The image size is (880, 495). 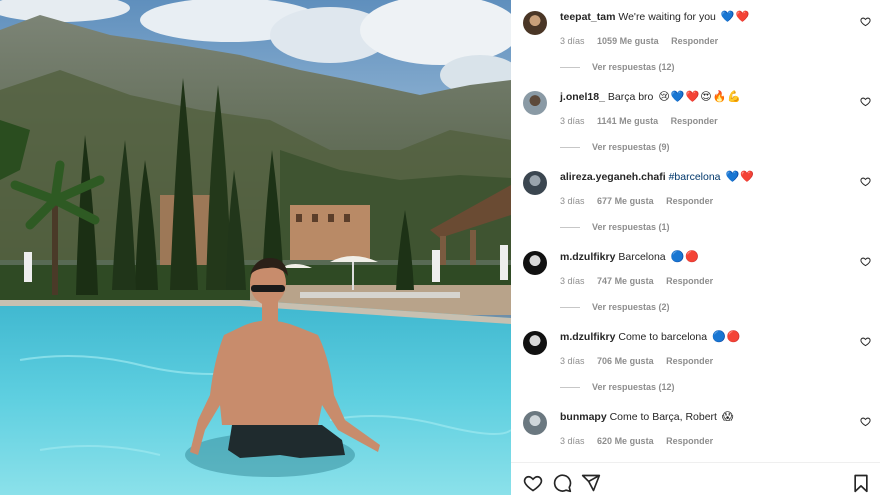 I want to click on comment-text: m.dzulfikry Come to barcelona 🔵🔴, so click(x=705, y=337).